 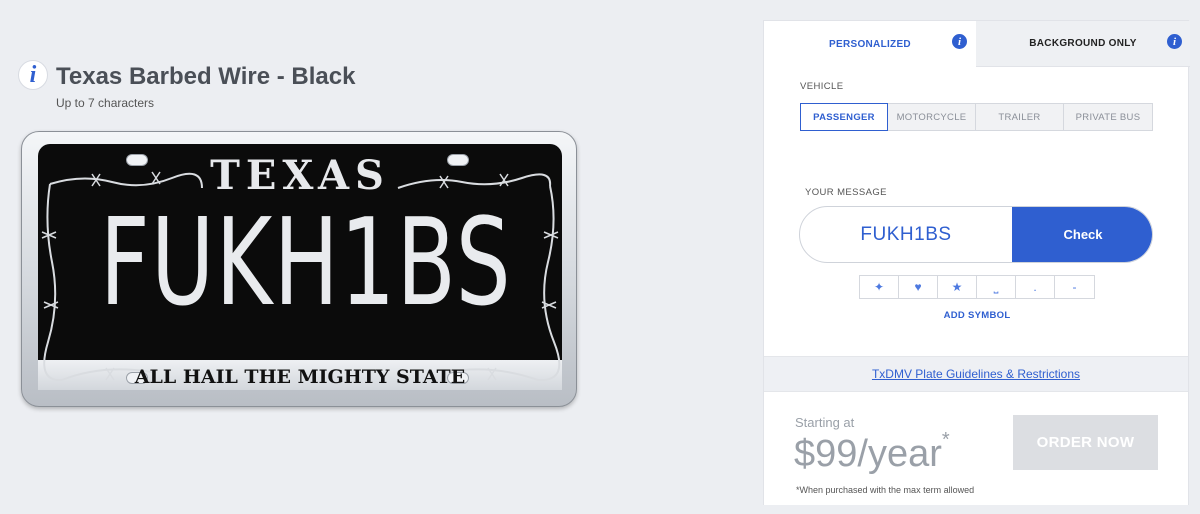 I want to click on message-form: Check, so click(x=976, y=234).